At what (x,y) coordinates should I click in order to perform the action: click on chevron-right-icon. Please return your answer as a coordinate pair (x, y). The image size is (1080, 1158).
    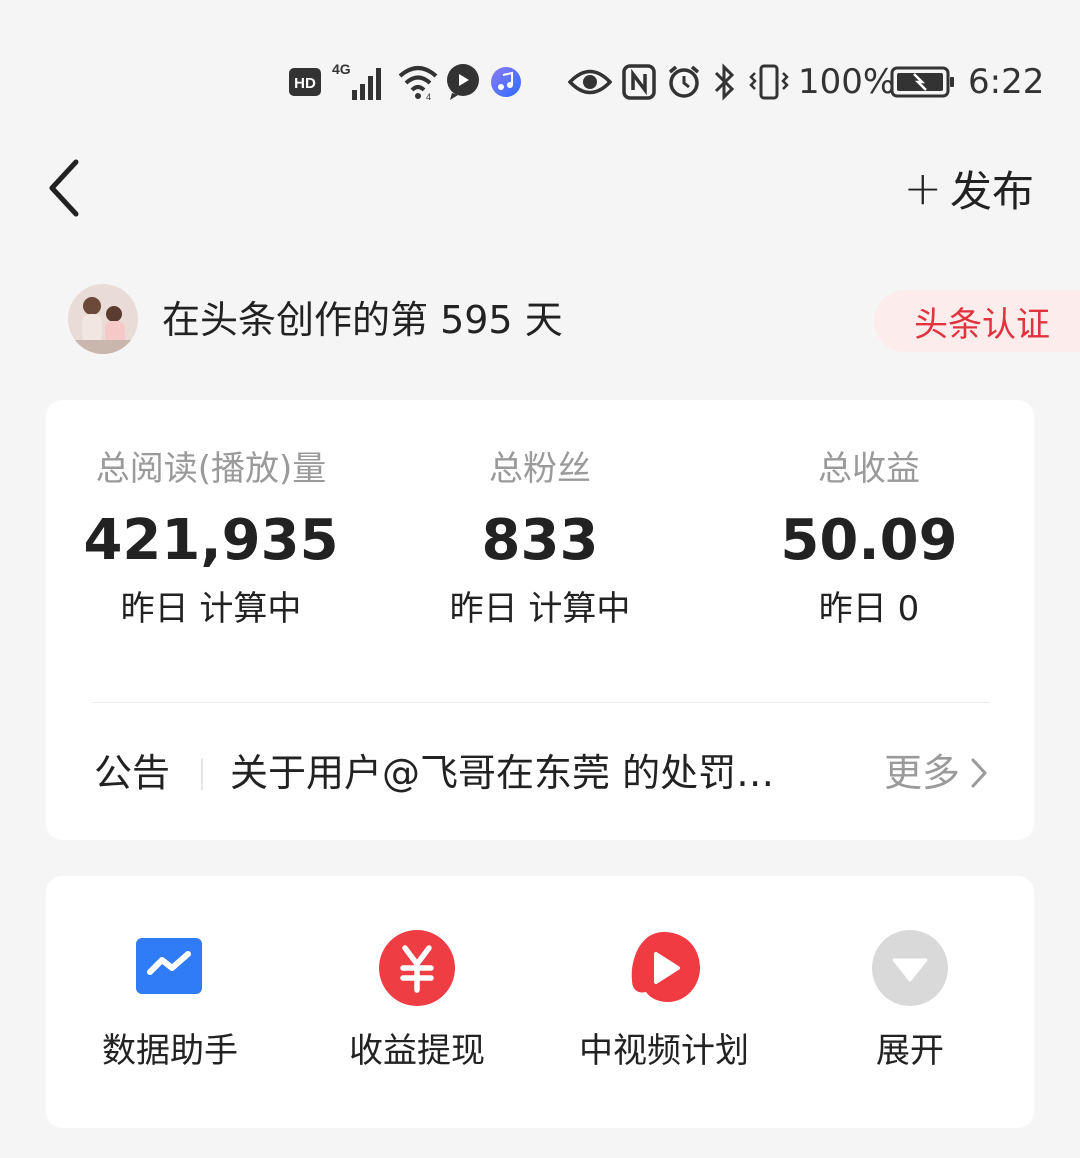
    Looking at the image, I should click on (979, 773).